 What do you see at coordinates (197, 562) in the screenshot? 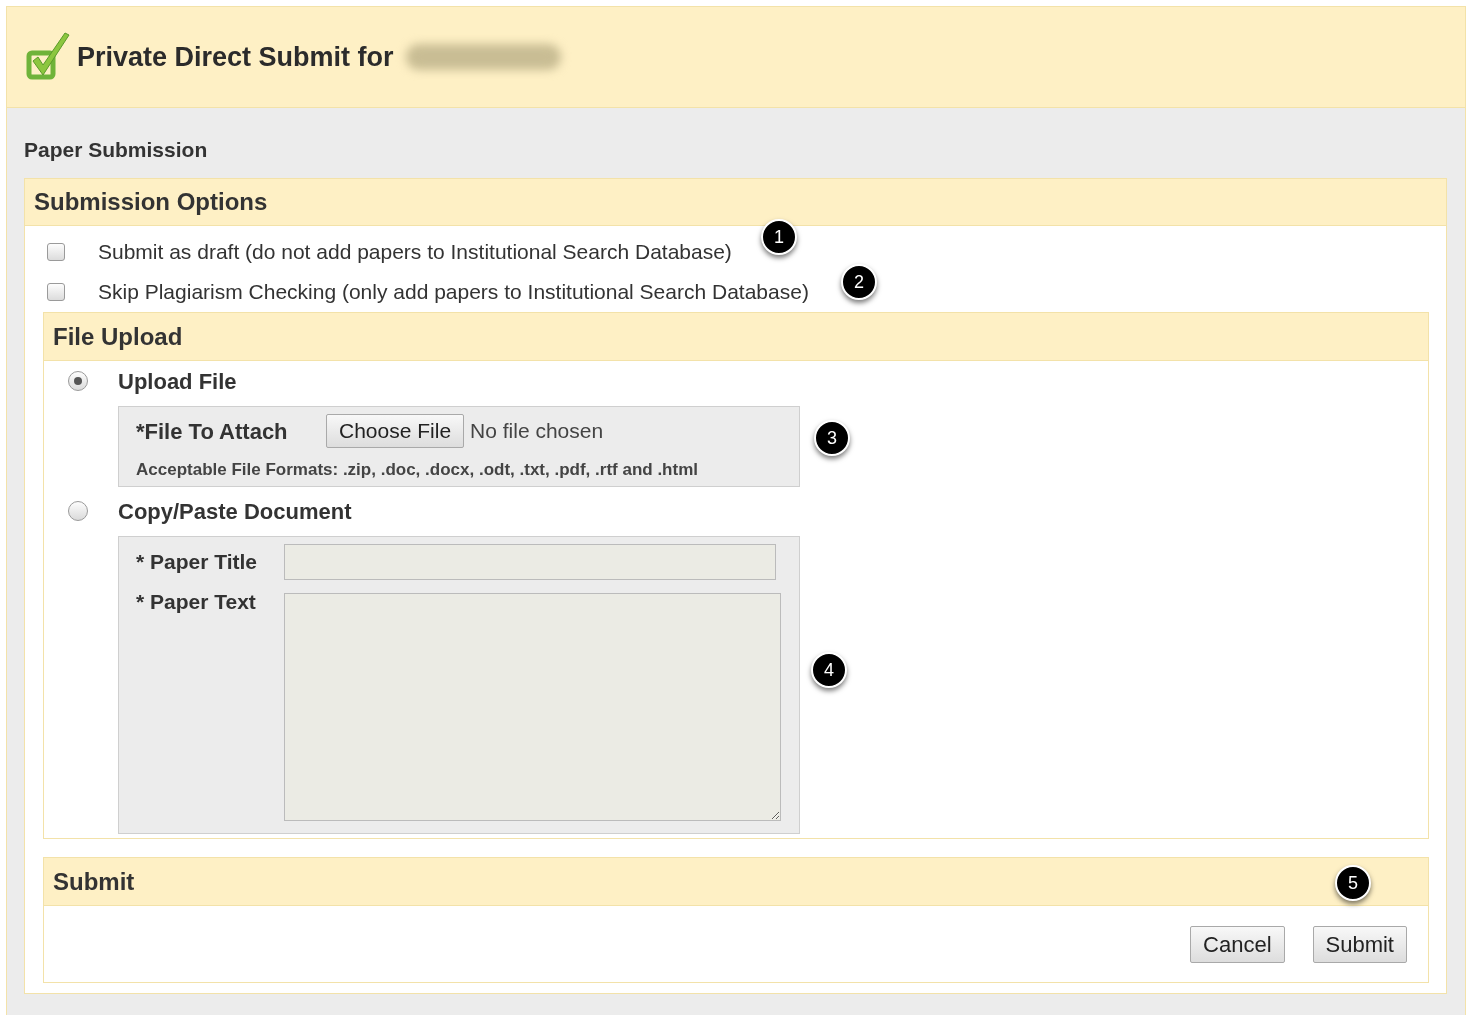
I see `field-label: * Paper Title` at bounding box center [197, 562].